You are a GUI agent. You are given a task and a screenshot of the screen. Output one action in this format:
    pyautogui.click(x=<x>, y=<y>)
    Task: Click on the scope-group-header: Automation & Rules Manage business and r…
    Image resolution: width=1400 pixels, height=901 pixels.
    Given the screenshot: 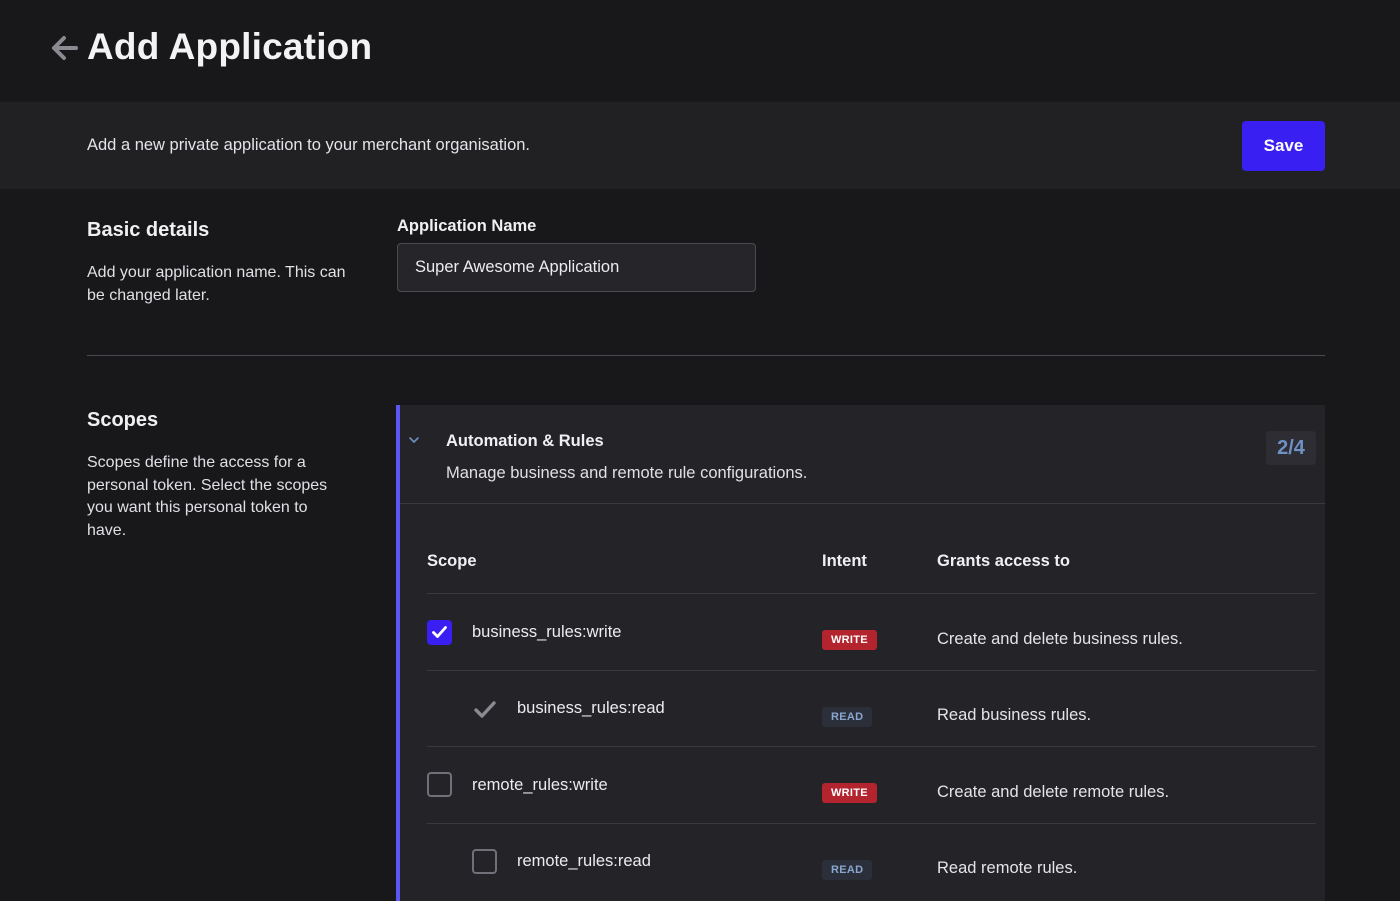 What is the action you would take?
    pyautogui.click(x=862, y=454)
    